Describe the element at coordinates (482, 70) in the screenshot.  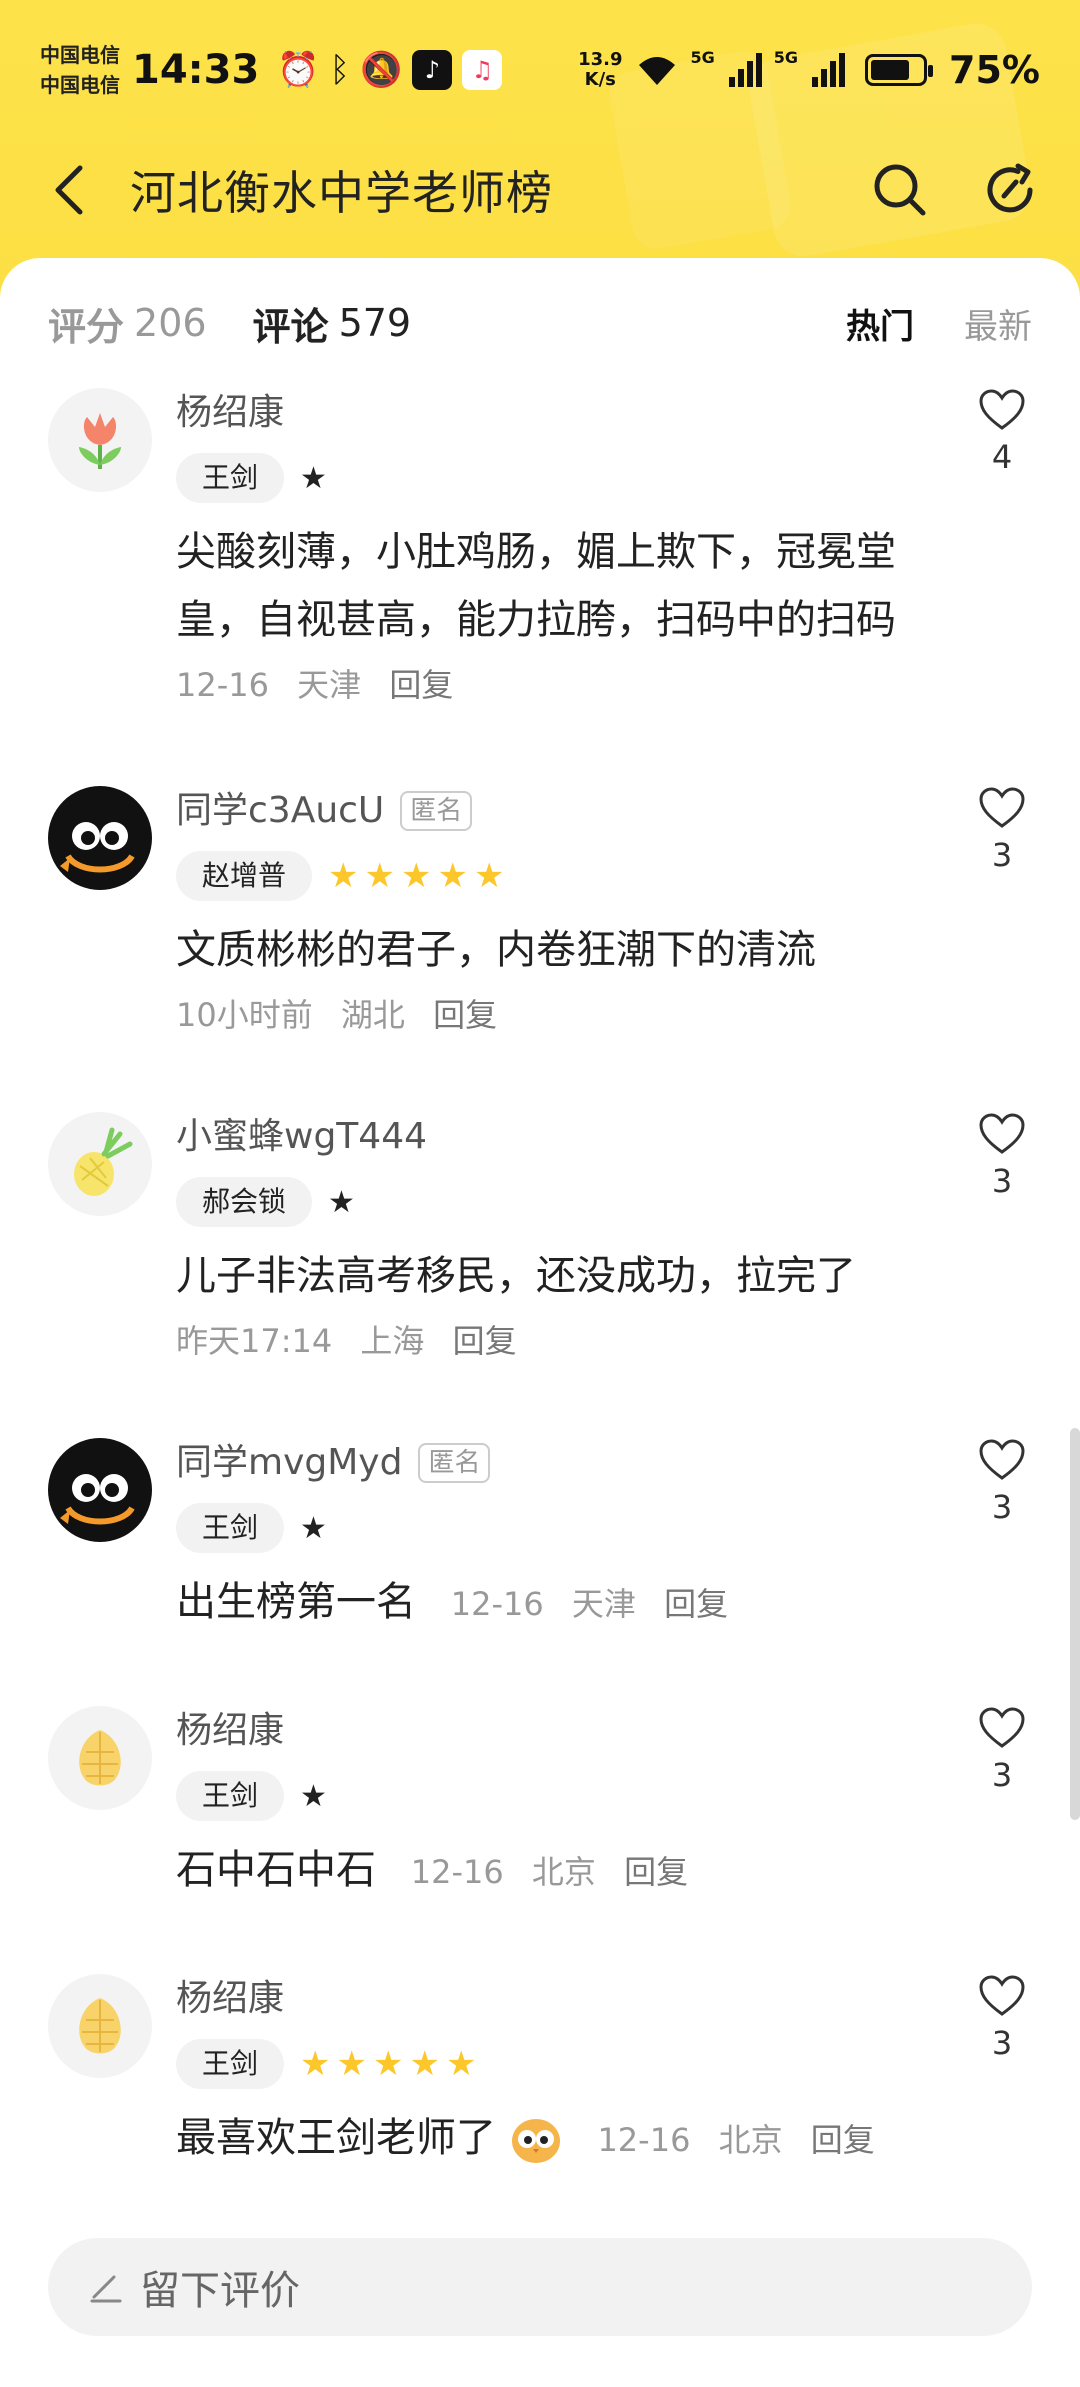
I see `music-app-icon: ♫` at that location.